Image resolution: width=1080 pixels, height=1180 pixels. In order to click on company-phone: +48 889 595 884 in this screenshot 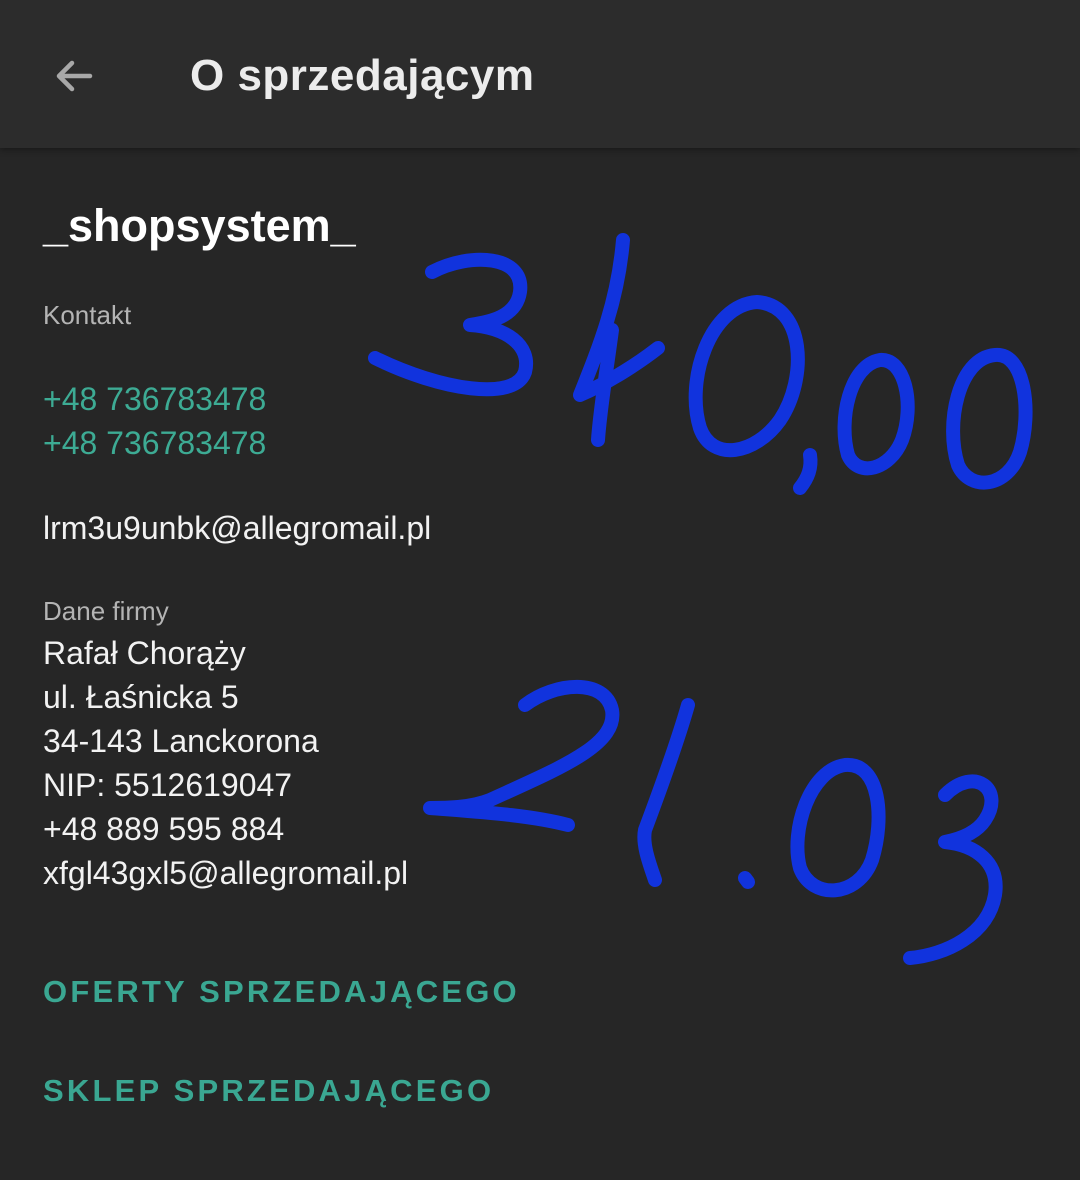, I will do `click(164, 829)`.